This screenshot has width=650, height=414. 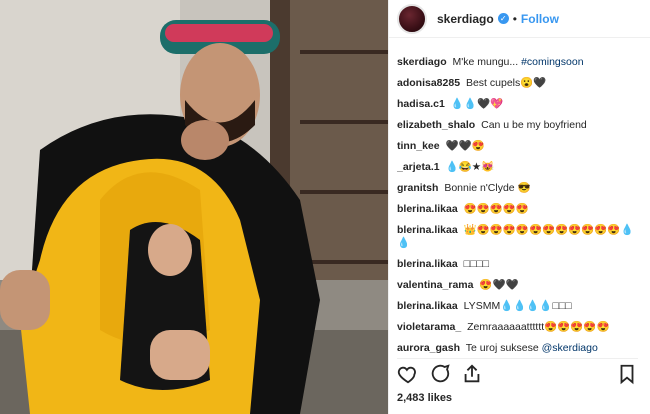 I want to click on comment-username: skerdiago, so click(x=422, y=62).